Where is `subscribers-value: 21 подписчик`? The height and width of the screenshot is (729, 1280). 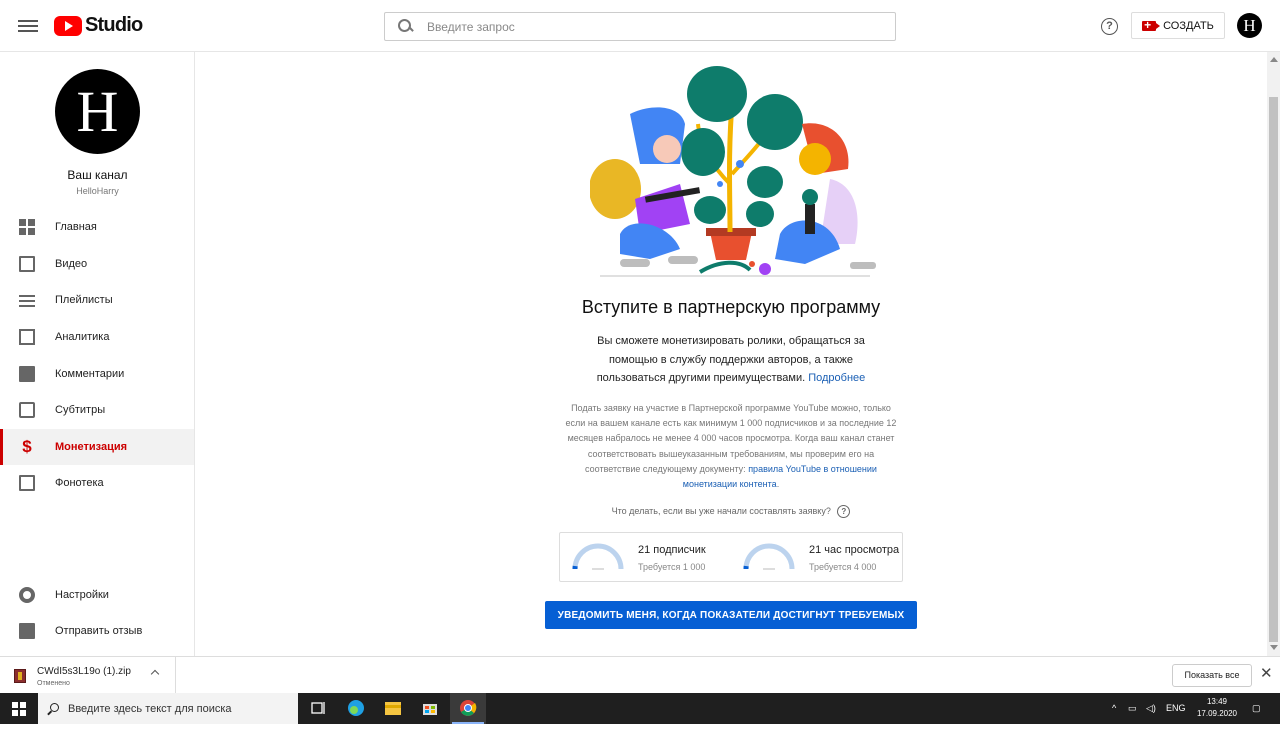
subscribers-value: 21 подписчик is located at coordinates (672, 550).